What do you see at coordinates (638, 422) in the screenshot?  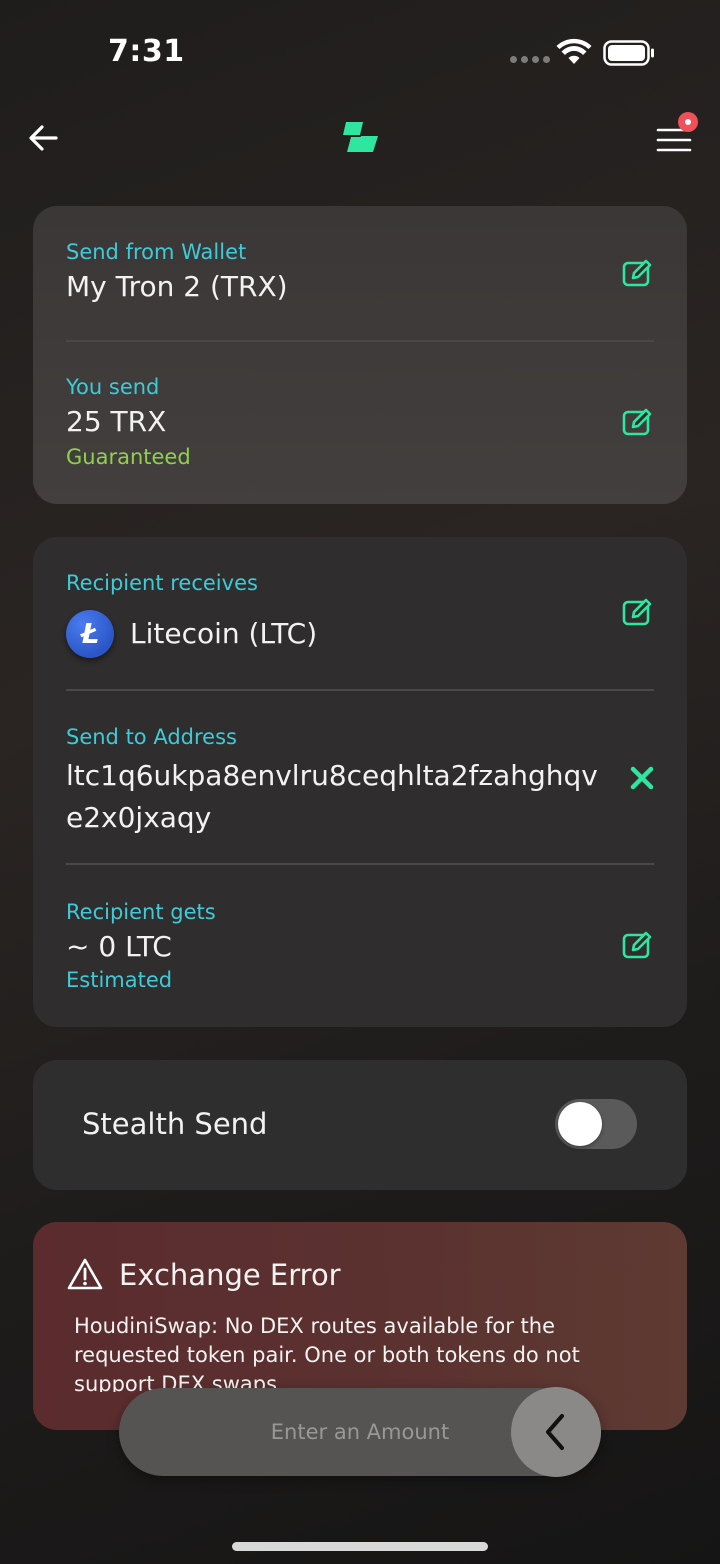 I see `edit-amount-icon` at bounding box center [638, 422].